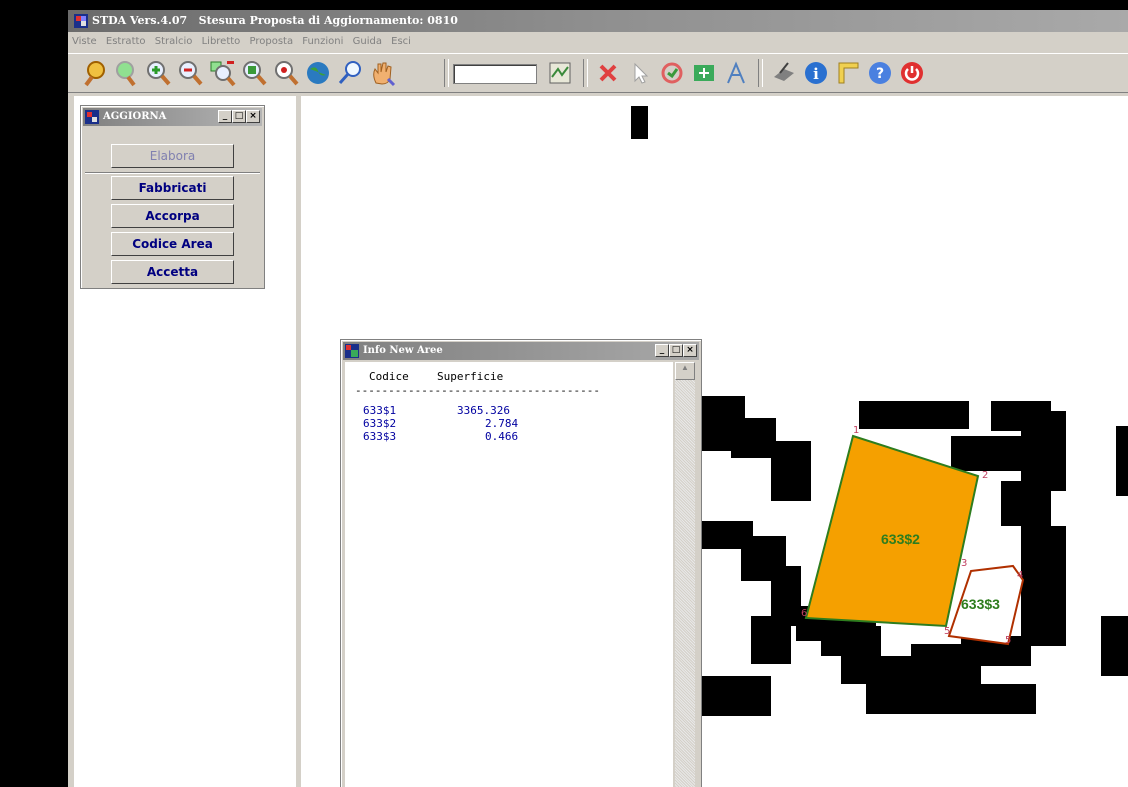  What do you see at coordinates (784, 73) in the screenshot?
I see `print-icon` at bounding box center [784, 73].